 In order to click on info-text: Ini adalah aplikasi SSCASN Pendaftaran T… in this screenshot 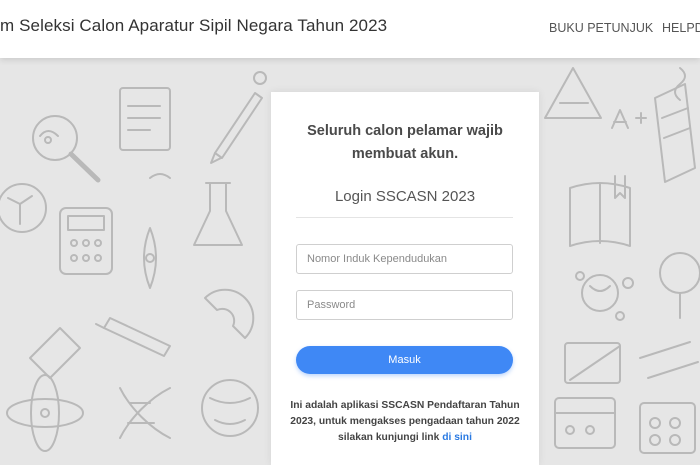, I will do `click(405, 422)`.